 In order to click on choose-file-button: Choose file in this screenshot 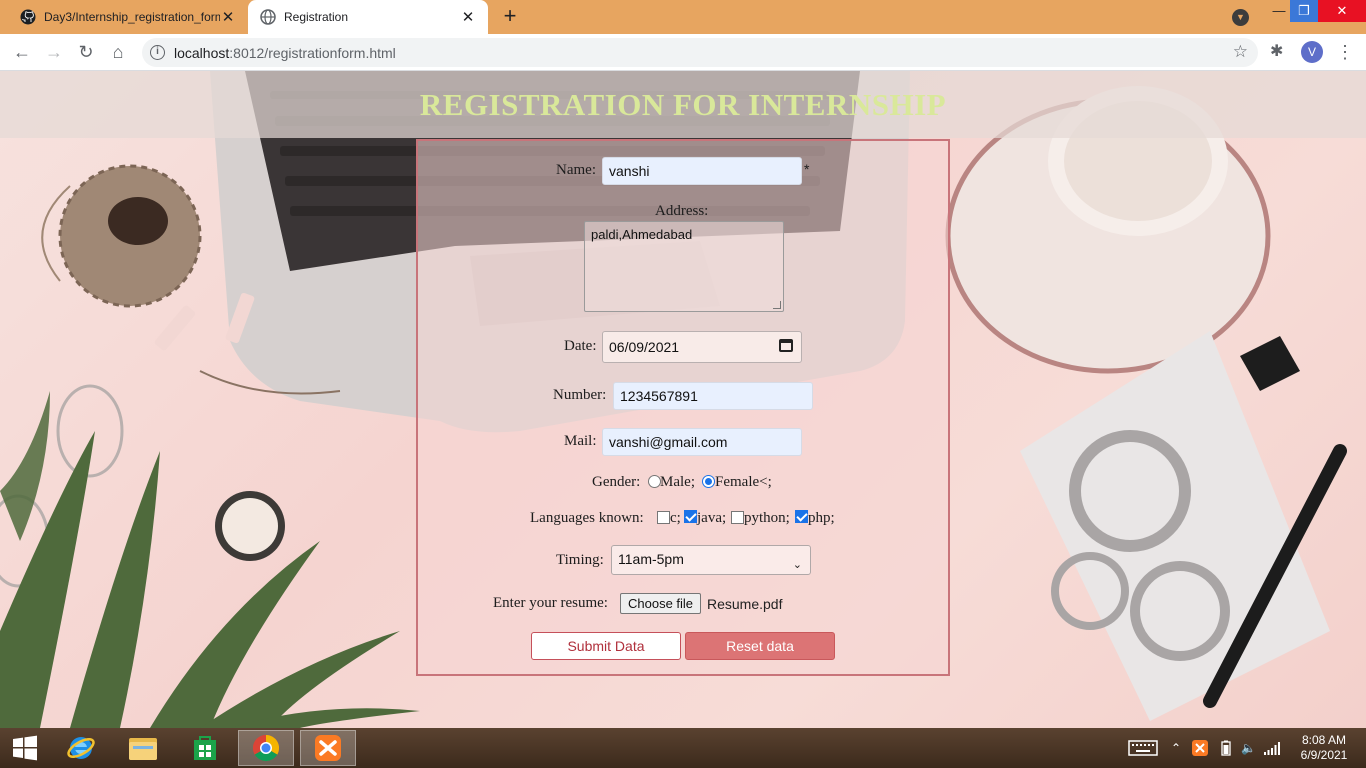, I will do `click(661, 603)`.